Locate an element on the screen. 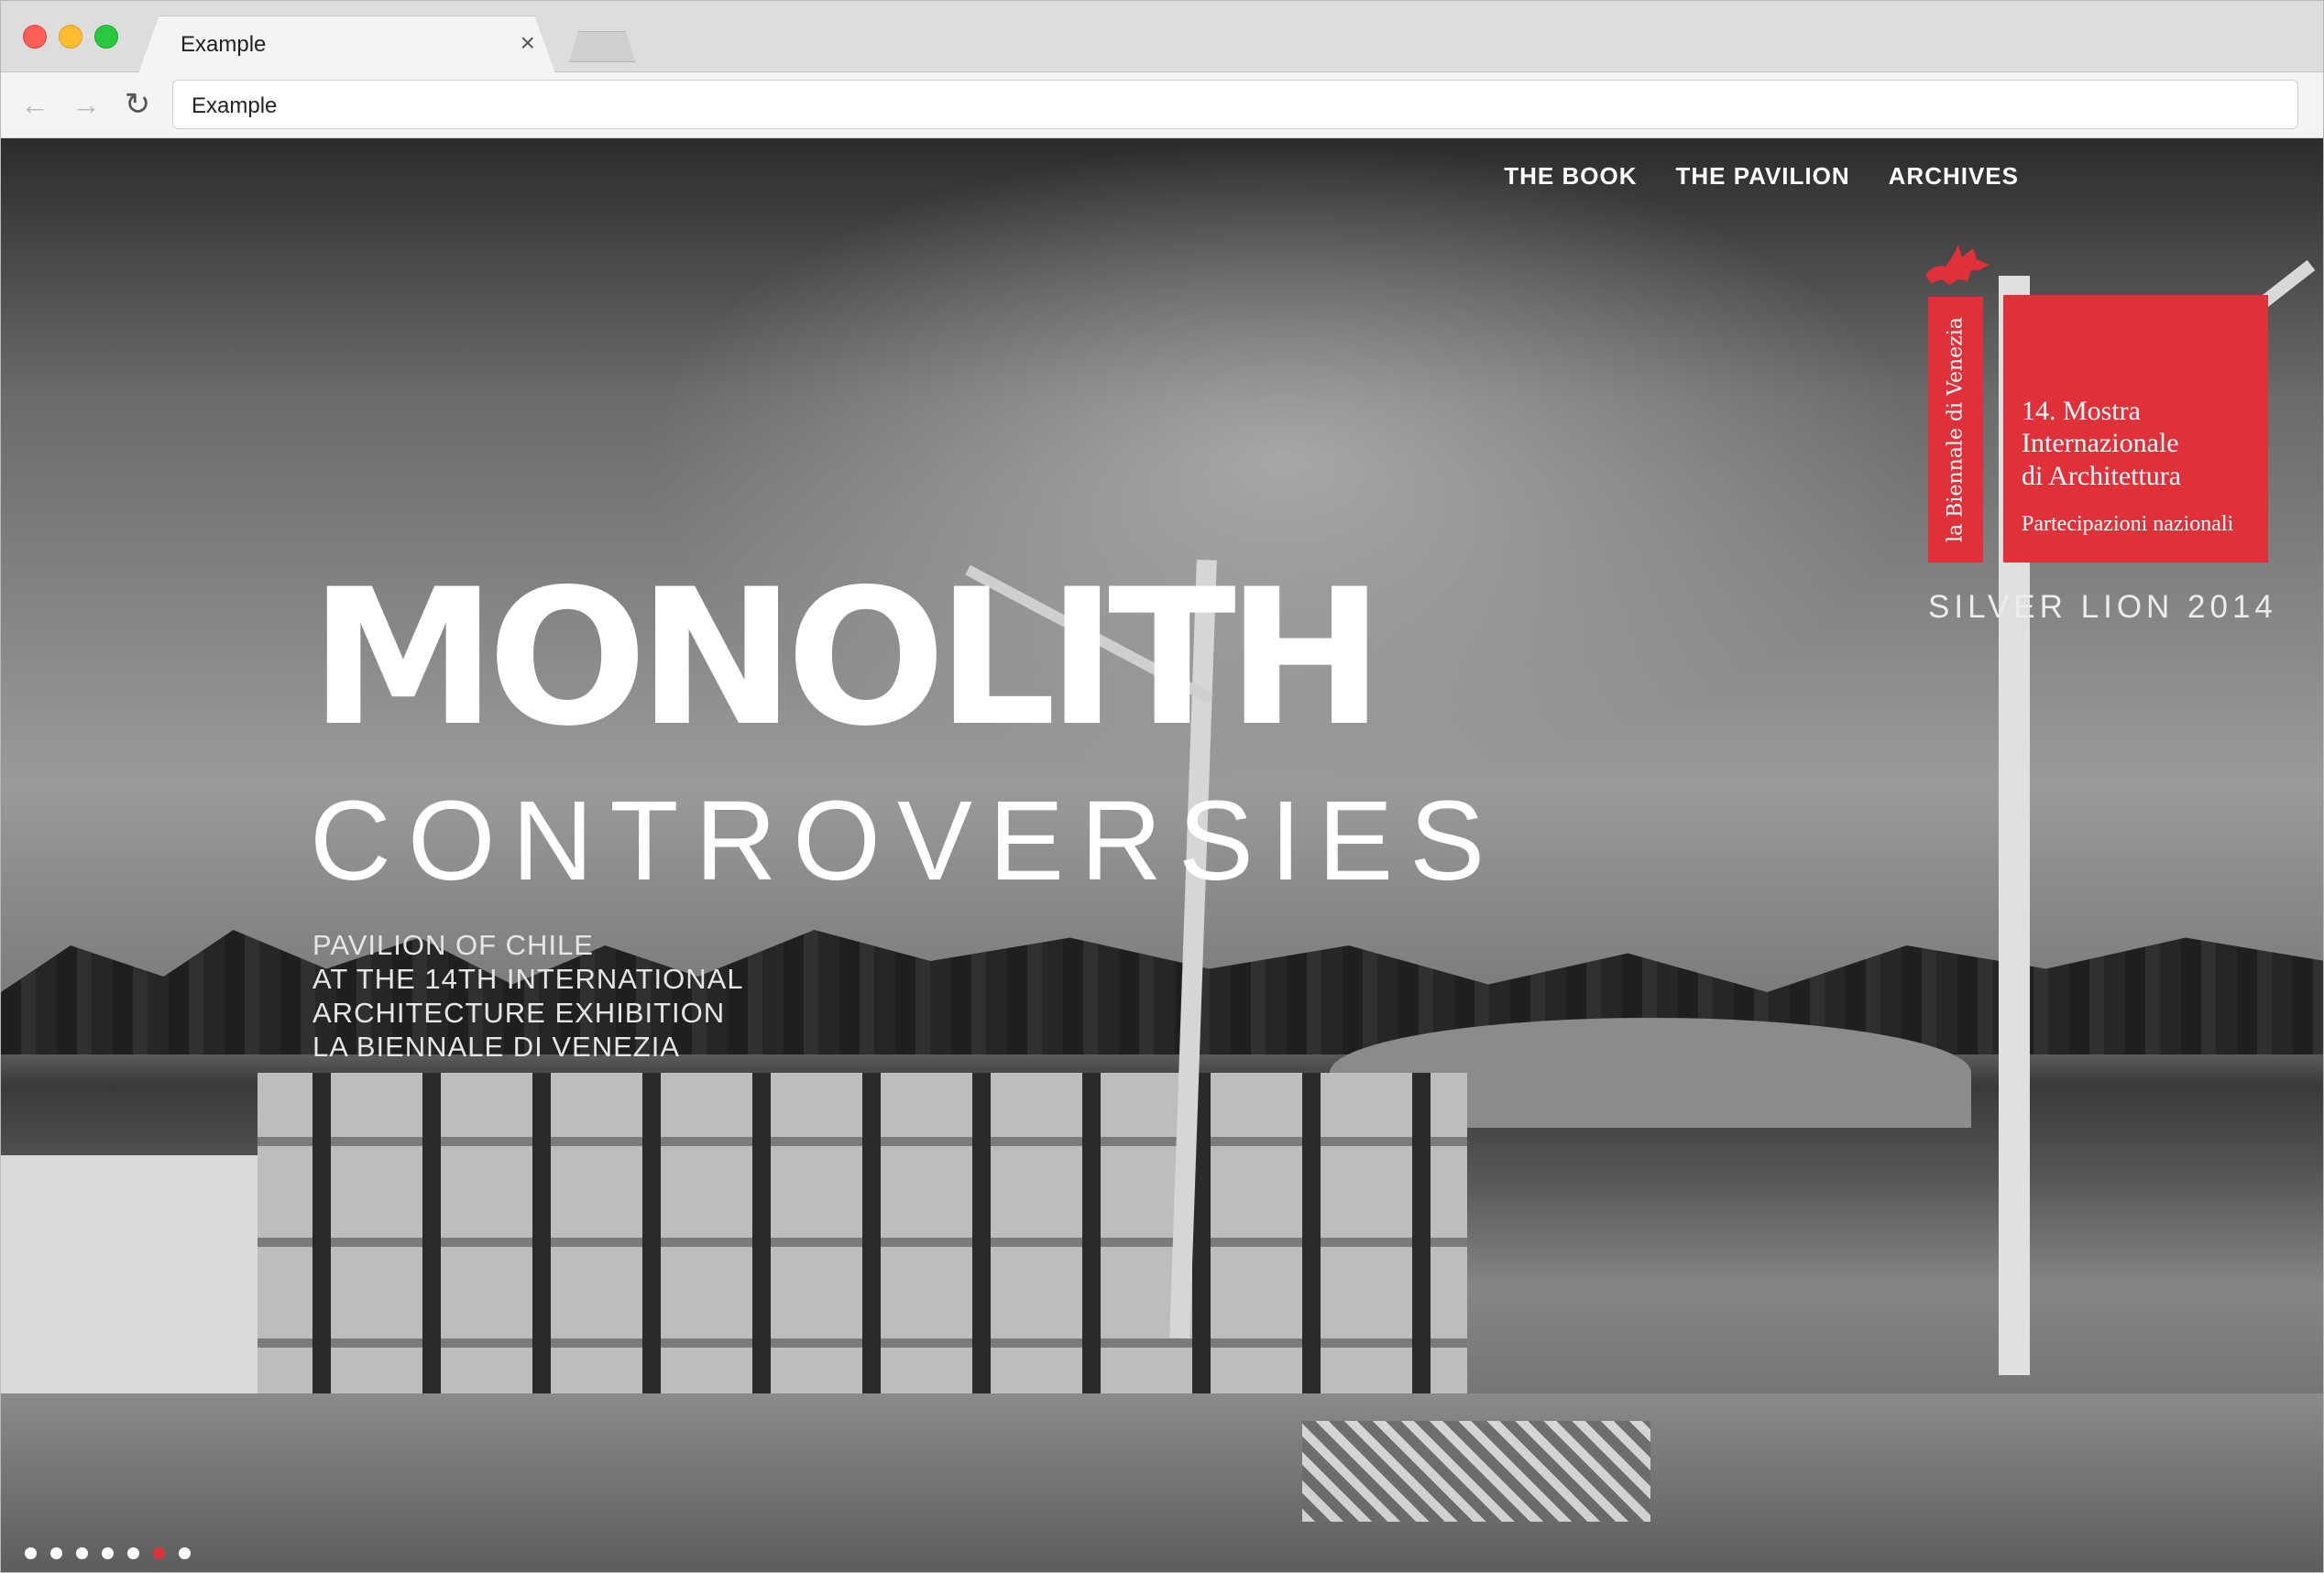 This screenshot has width=2324, height=1573. close-window-button is located at coordinates (35, 37).